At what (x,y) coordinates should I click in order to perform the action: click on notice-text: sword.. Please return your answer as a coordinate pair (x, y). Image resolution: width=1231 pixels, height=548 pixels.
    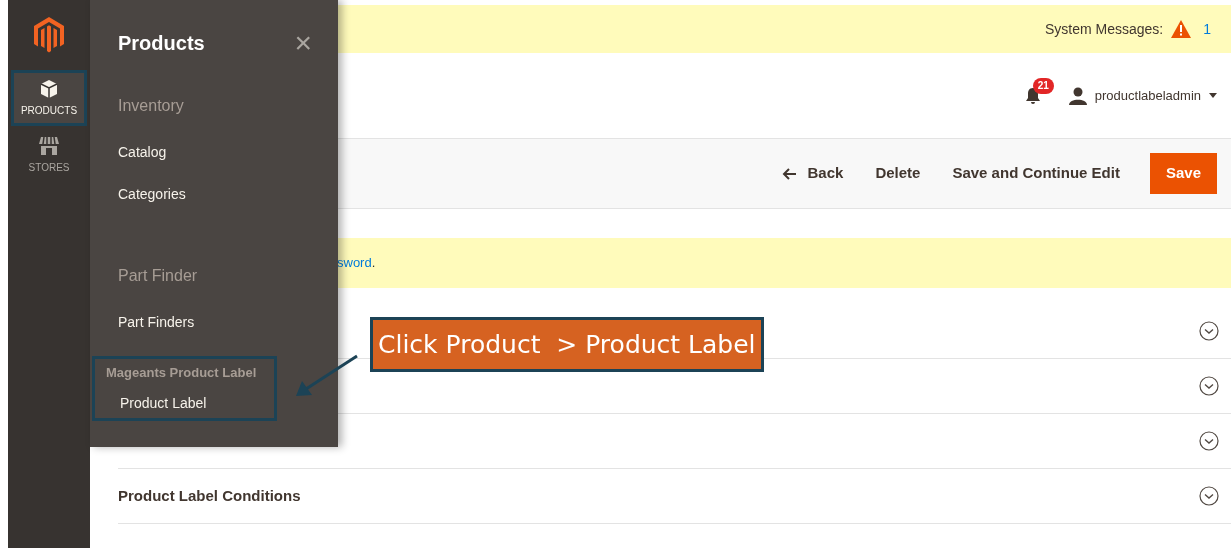
    Looking at the image, I should click on (356, 263).